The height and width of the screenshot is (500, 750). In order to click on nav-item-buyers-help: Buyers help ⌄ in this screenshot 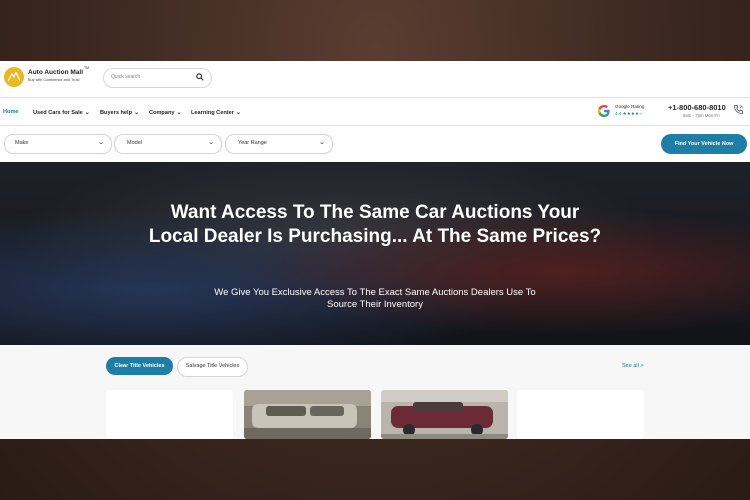, I will do `click(119, 112)`.